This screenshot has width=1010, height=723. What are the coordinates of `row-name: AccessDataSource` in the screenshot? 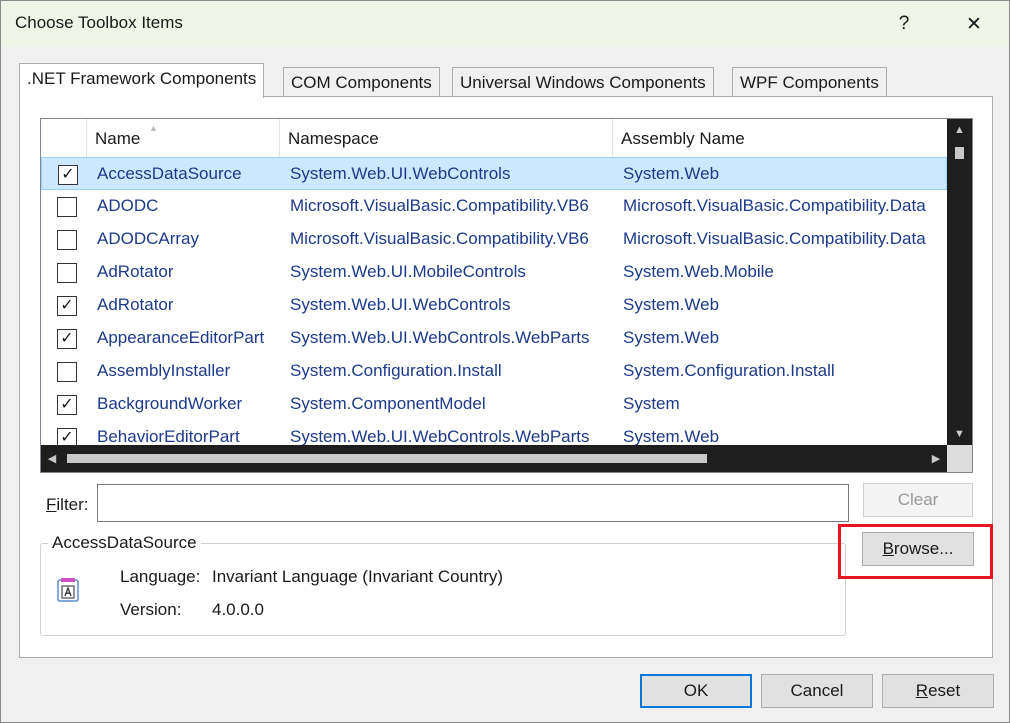 It's located at (169, 173).